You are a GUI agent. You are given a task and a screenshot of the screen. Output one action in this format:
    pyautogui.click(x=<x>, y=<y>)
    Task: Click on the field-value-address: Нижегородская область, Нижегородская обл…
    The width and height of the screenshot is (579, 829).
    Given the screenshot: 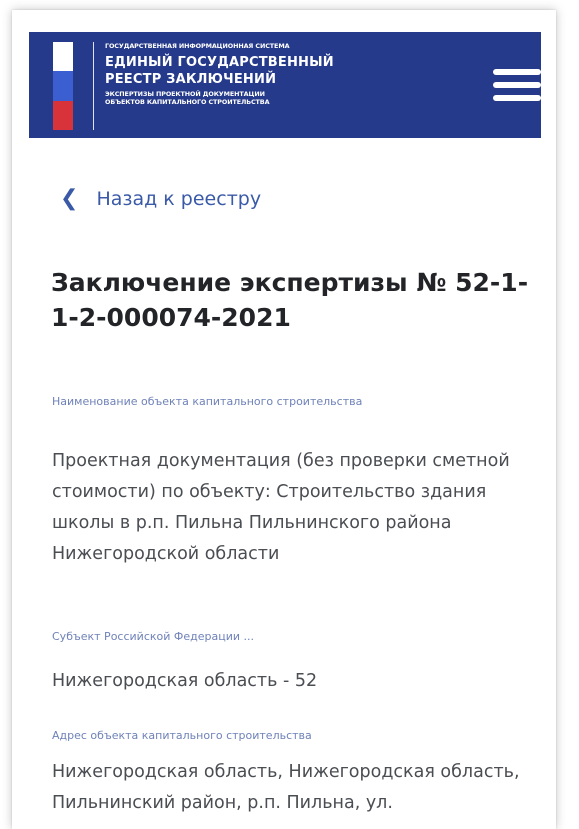 What is the action you would take?
    pyautogui.click(x=286, y=787)
    